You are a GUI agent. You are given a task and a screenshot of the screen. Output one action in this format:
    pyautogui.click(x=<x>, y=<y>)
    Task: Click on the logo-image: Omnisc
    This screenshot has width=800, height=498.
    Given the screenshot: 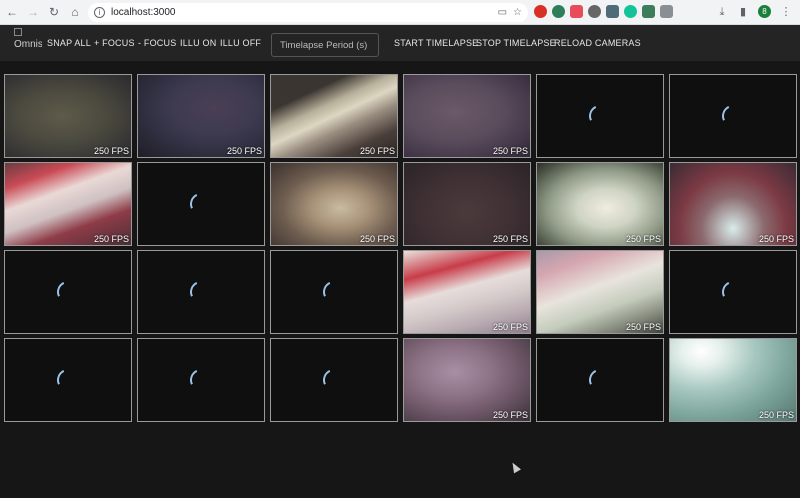 What is the action you would take?
    pyautogui.click(x=28, y=40)
    